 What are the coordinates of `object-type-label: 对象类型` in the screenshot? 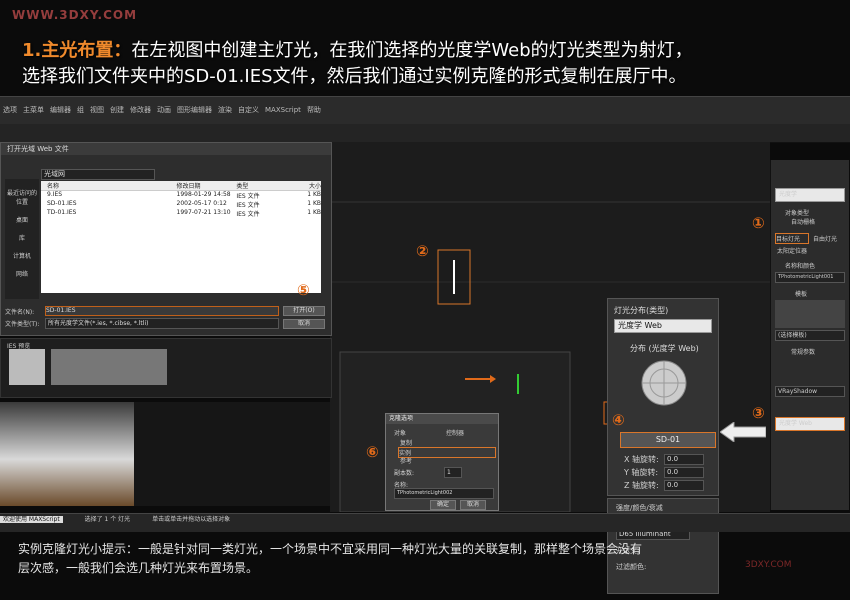 It's located at (797, 213).